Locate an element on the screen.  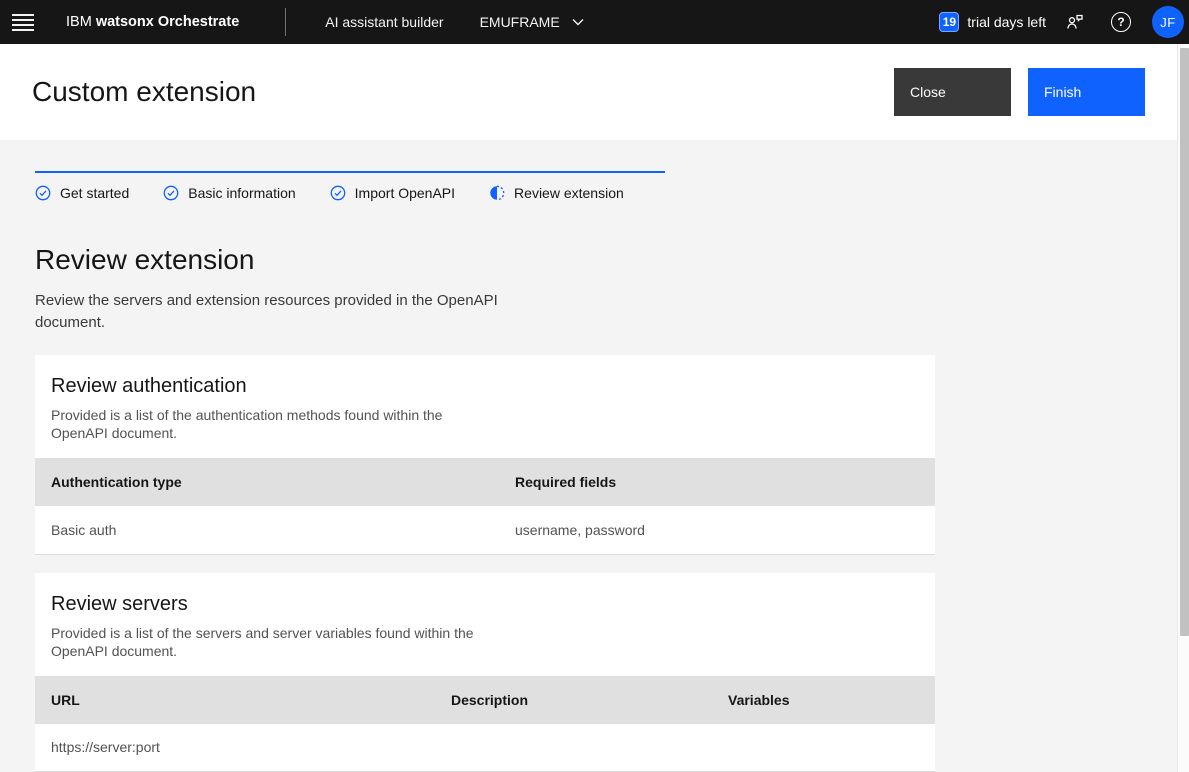
title-actions: Close Finish is located at coordinates (1019, 92).